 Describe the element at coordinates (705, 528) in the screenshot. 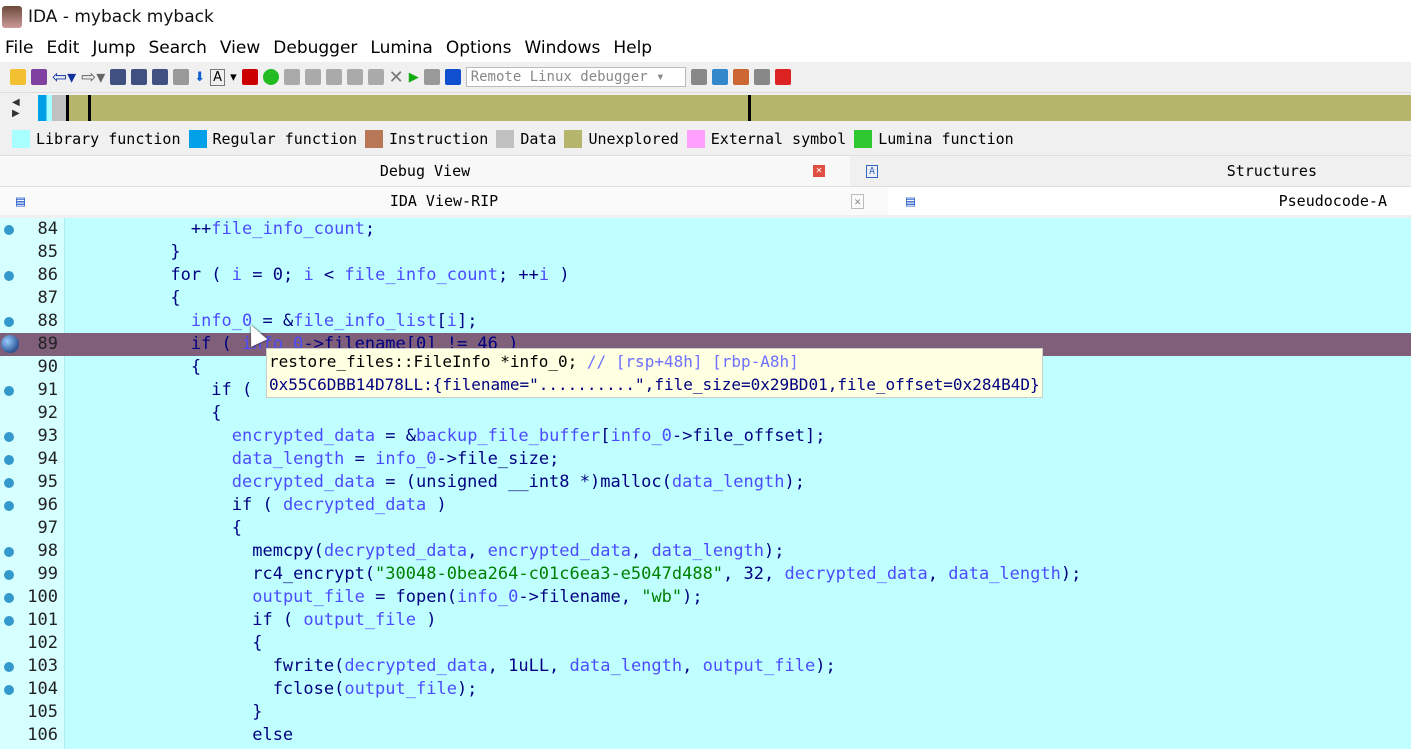

I see `code-line: 97 {` at that location.